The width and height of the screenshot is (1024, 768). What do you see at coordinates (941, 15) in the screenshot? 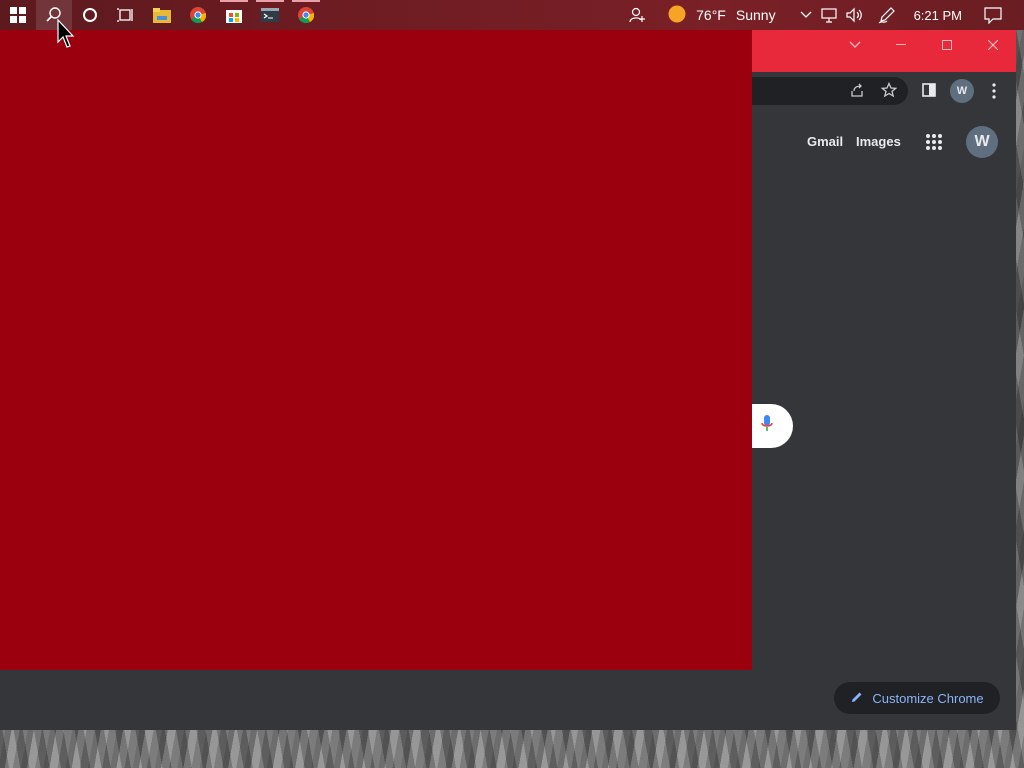
I see `clock-time: 6:21 PM` at bounding box center [941, 15].